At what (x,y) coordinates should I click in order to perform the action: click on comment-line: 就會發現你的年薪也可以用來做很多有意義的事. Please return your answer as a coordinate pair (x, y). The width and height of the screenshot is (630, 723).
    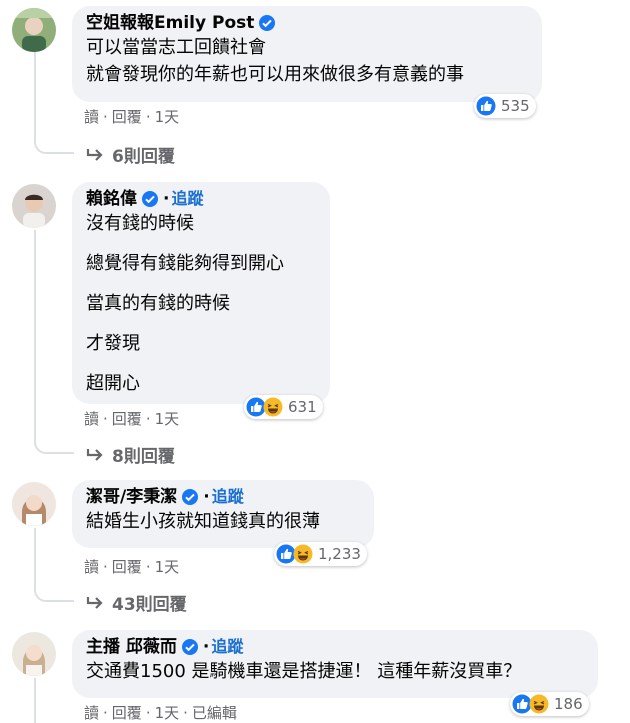
    Looking at the image, I should click on (275, 74).